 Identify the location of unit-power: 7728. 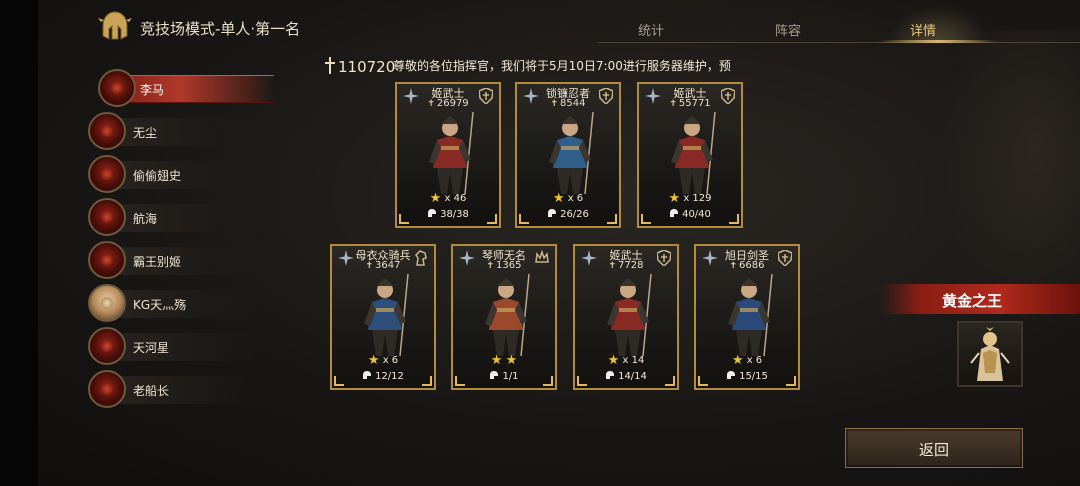
(626, 265).